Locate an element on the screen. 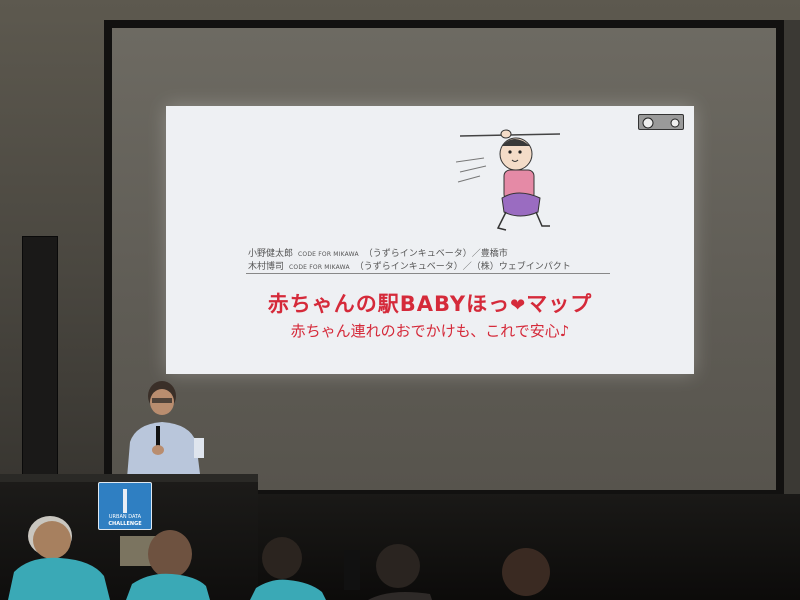 This screenshot has width=800, height=600. credit-divider is located at coordinates (428, 273).